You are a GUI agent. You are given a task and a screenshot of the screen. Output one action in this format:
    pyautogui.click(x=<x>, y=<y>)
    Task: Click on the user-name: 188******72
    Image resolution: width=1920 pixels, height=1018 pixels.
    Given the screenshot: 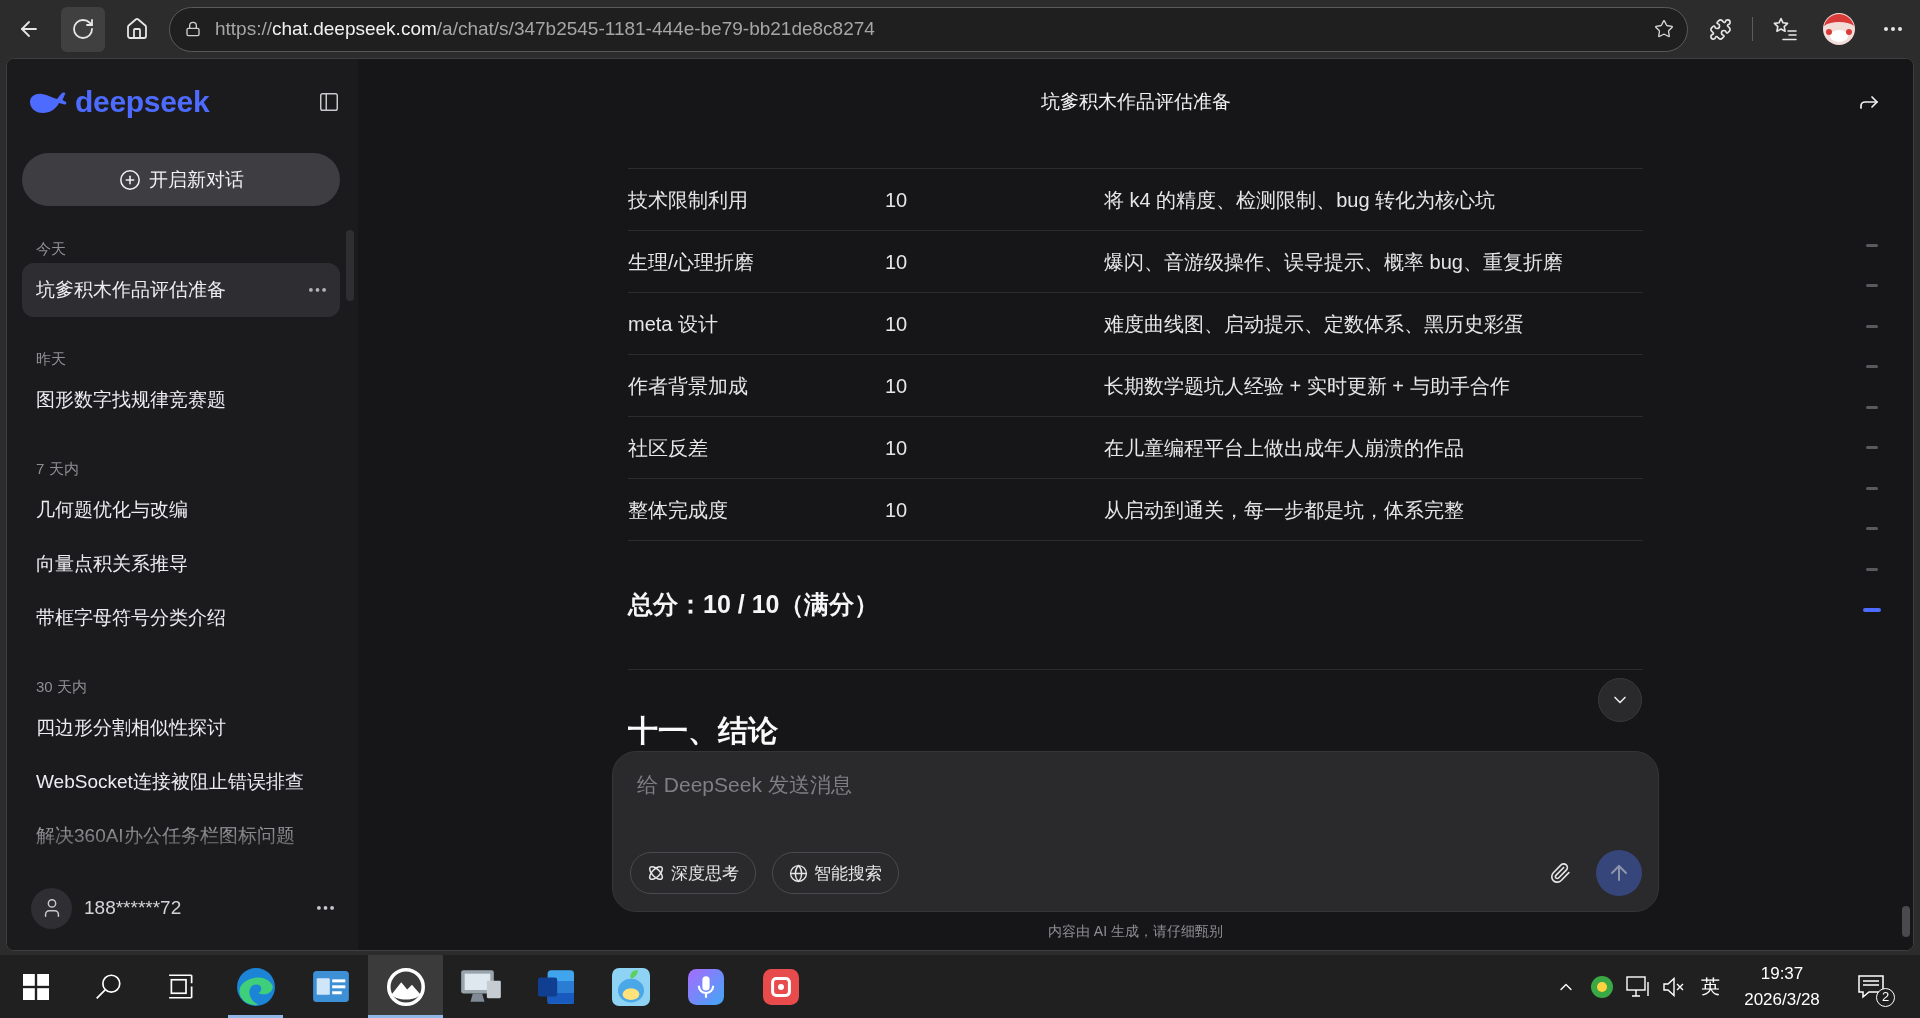 What is the action you would take?
    pyautogui.click(x=133, y=908)
    